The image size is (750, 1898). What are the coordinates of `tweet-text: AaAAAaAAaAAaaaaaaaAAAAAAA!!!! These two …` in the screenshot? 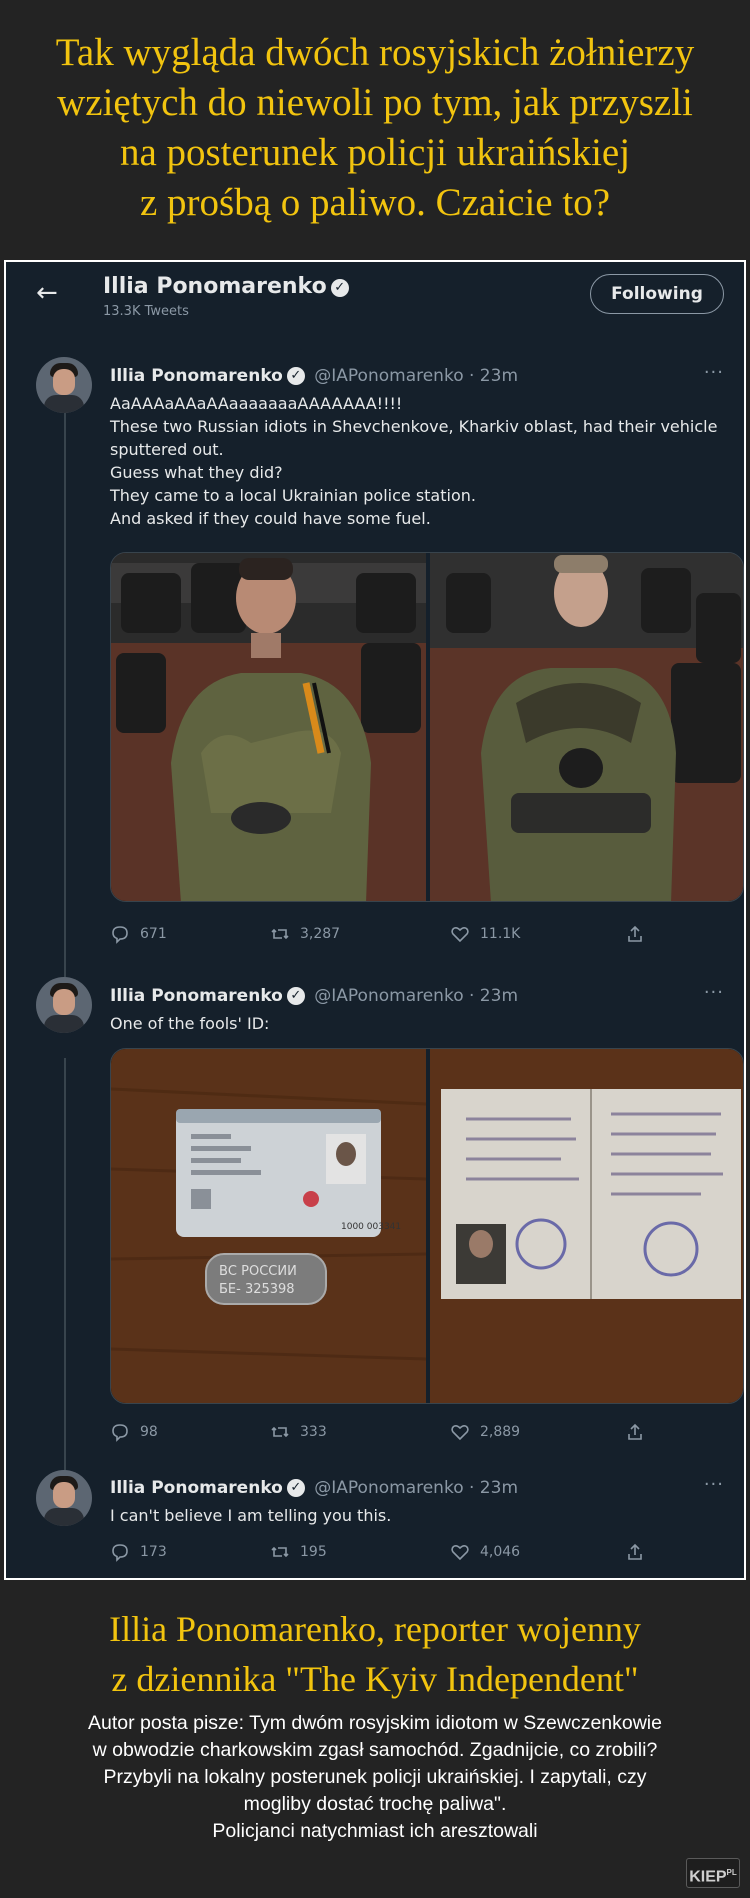 It's located at (415, 461).